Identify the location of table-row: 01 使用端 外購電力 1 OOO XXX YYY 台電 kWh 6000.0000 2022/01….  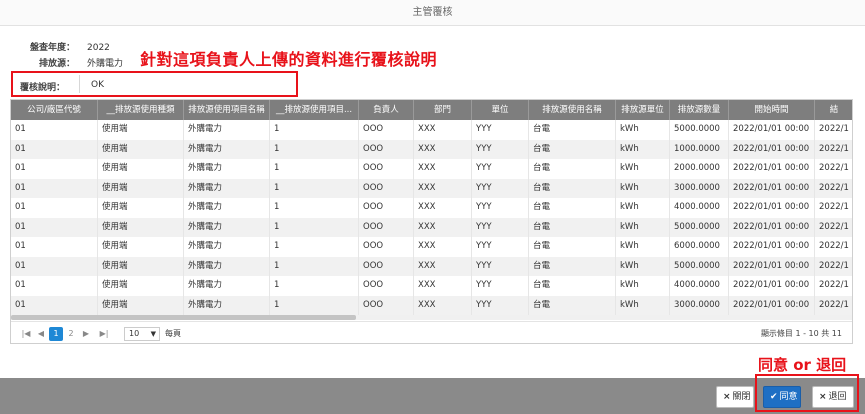
(431, 247).